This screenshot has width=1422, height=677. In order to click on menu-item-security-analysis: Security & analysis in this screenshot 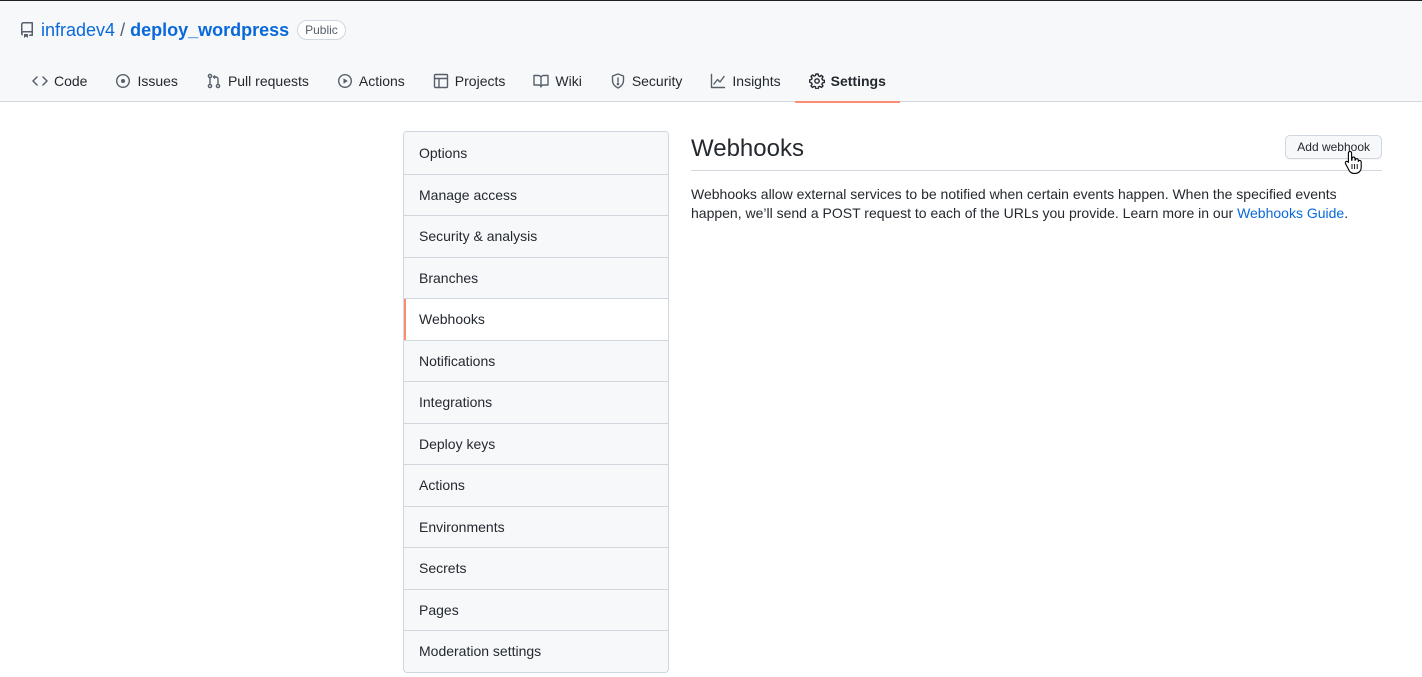, I will do `click(536, 236)`.